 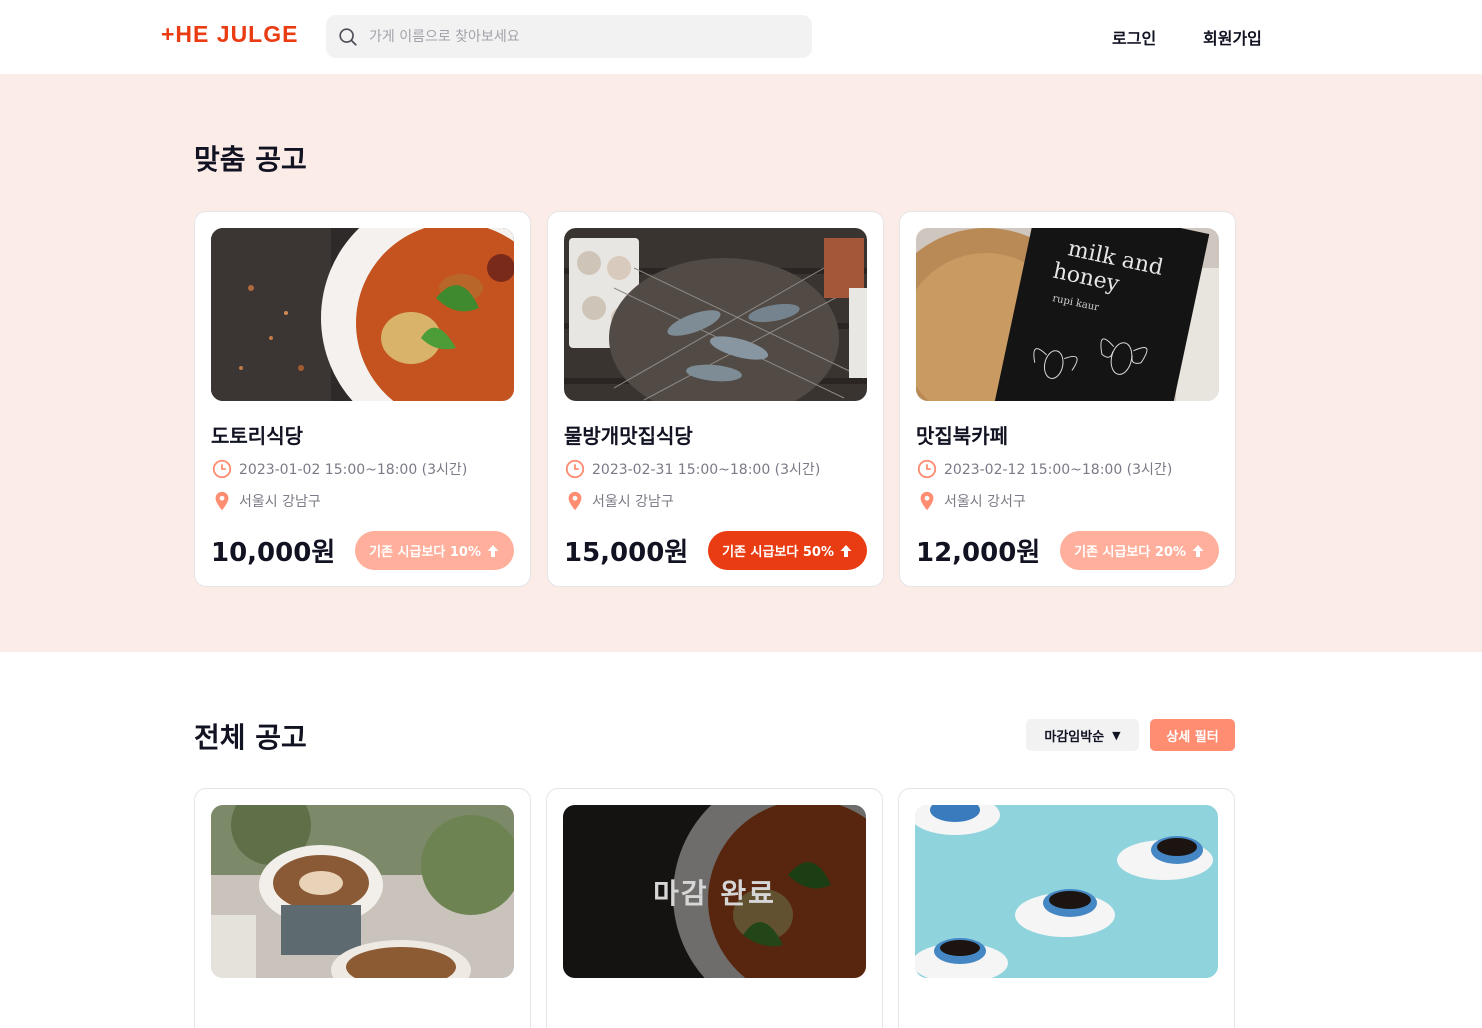 I want to click on work-time: 2023-02-12 15:00~18:00 (3시간), so click(x=1044, y=469).